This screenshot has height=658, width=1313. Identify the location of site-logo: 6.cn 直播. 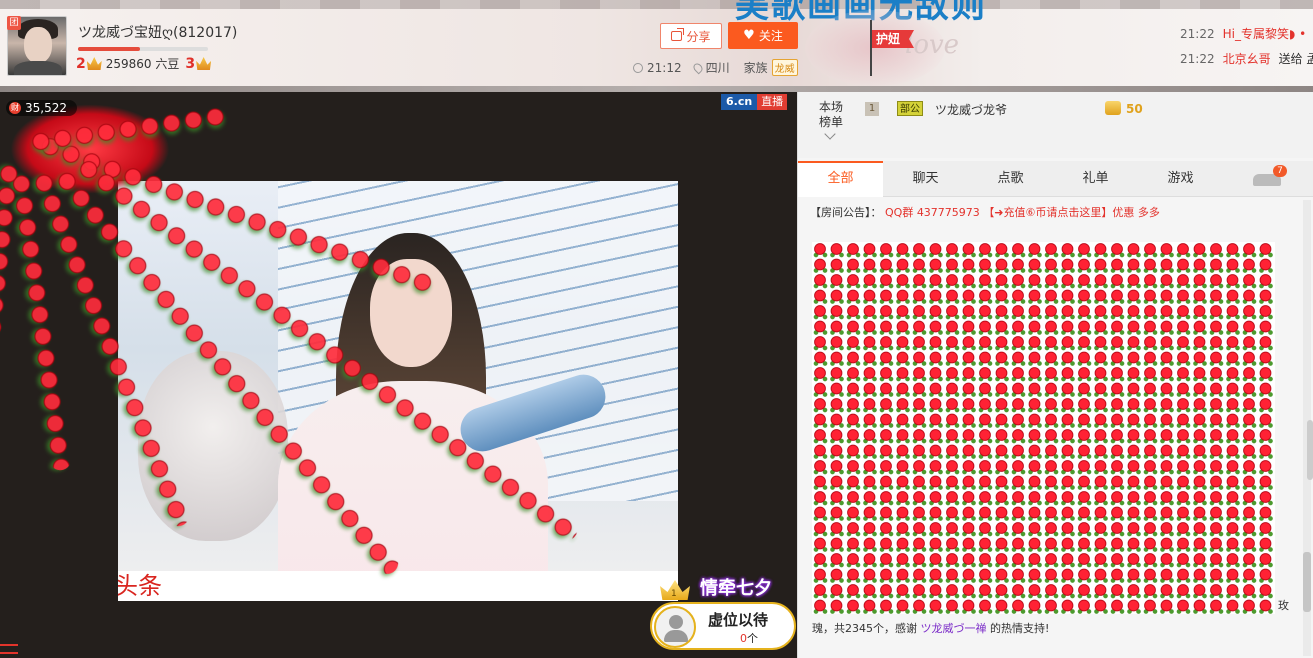
(754, 102).